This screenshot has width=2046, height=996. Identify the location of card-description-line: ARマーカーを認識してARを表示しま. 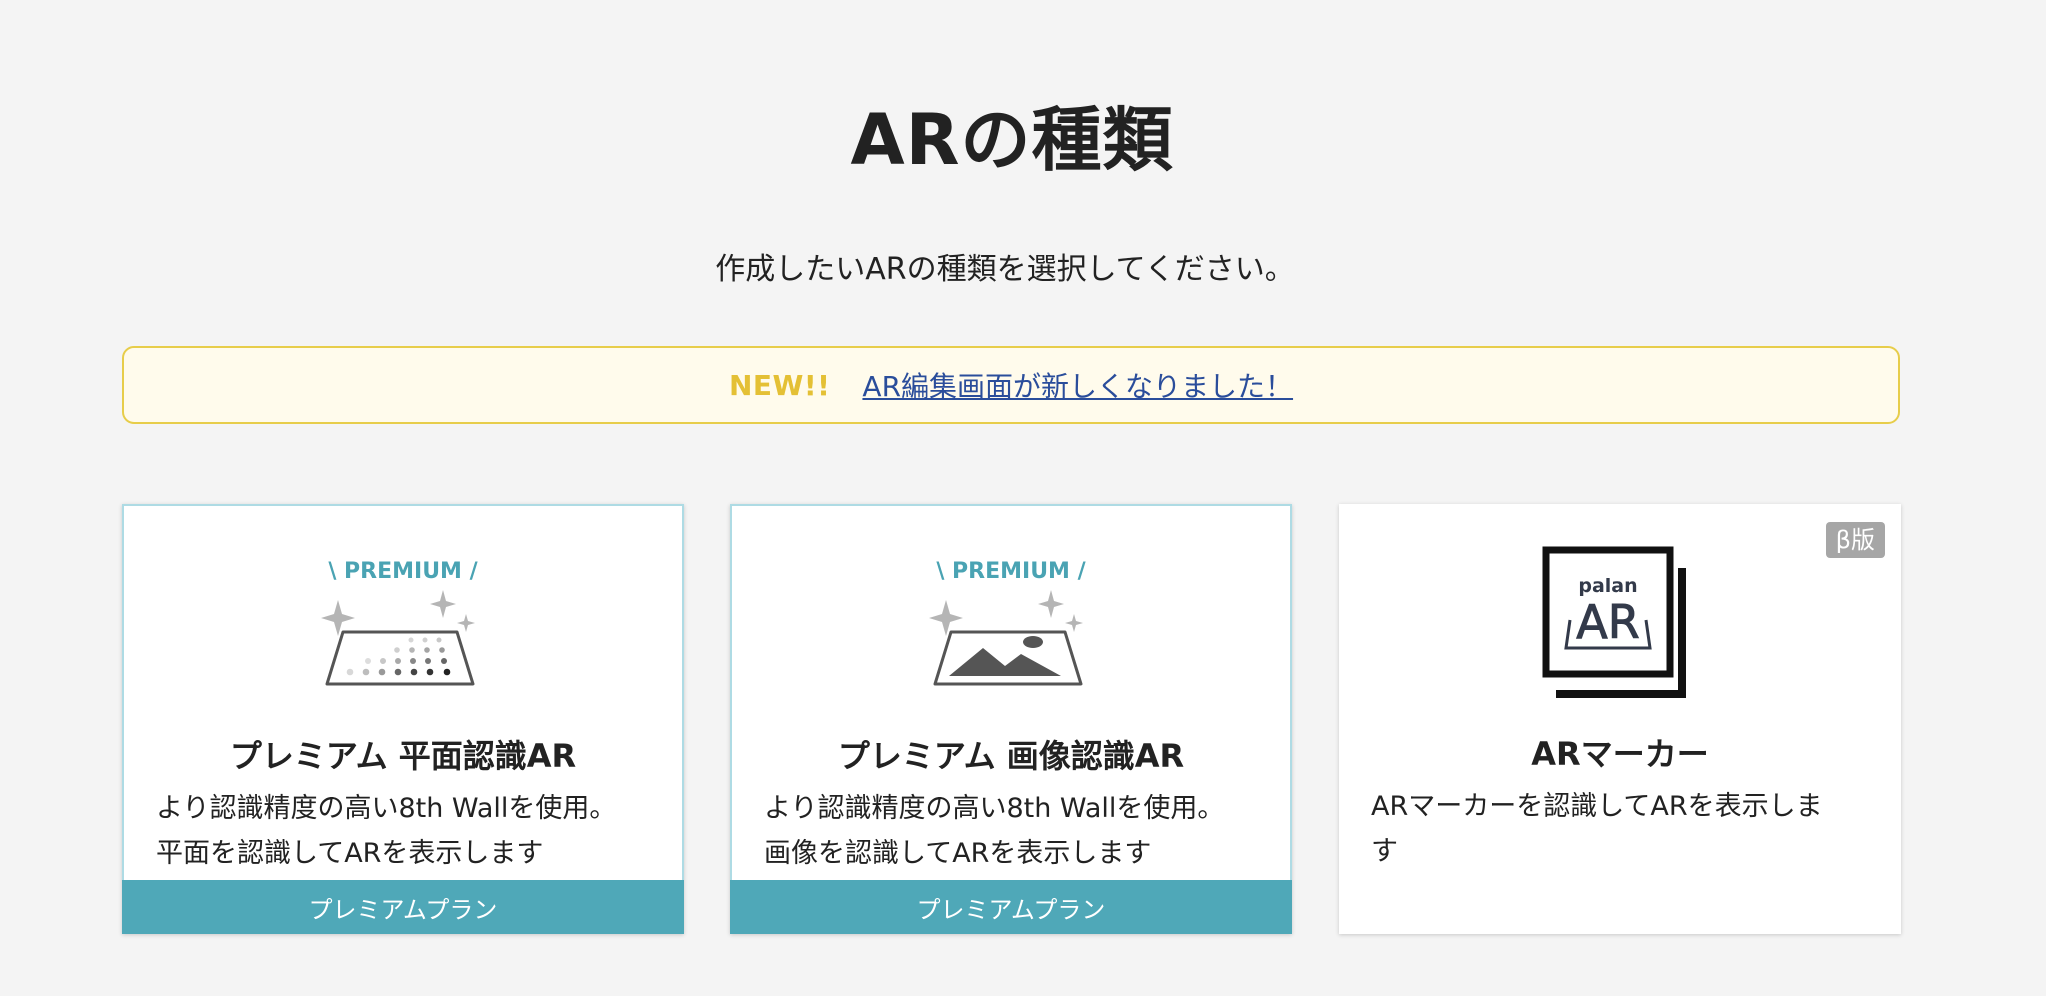
(1597, 806).